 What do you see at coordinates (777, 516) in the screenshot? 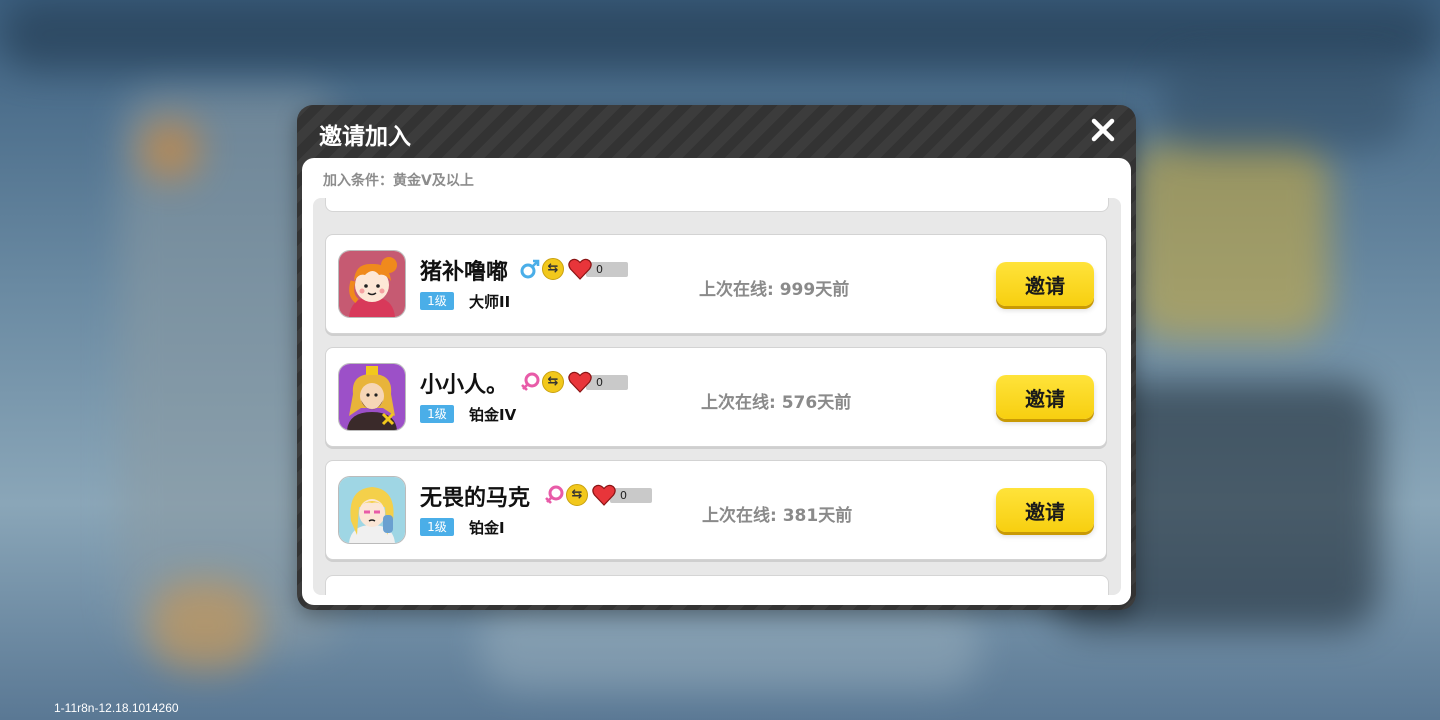
I see `last-online: 上次在线: 381天前` at bounding box center [777, 516].